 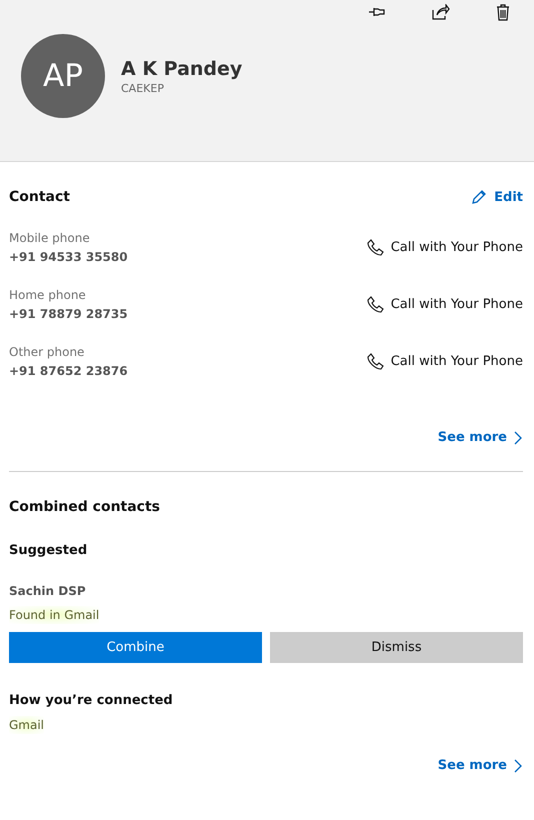 I want to click on dismiss-button: Dismiss, so click(x=396, y=647).